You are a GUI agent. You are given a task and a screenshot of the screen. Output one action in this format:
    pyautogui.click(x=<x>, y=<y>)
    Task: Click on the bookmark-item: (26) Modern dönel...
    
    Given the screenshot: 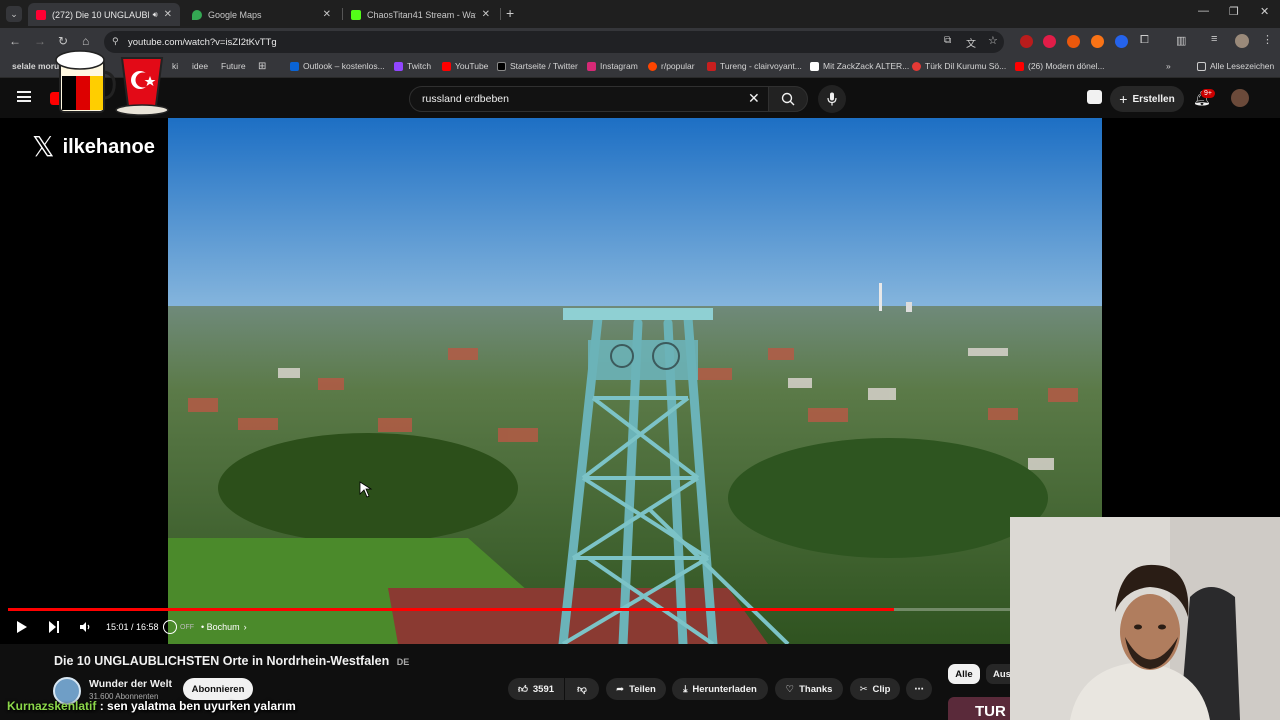 What is the action you would take?
    pyautogui.click(x=1060, y=66)
    